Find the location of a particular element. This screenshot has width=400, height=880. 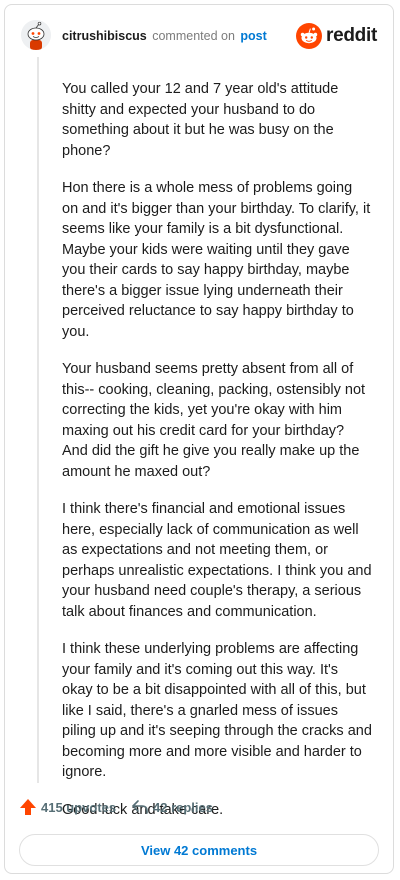

post-link: post is located at coordinates (253, 36).